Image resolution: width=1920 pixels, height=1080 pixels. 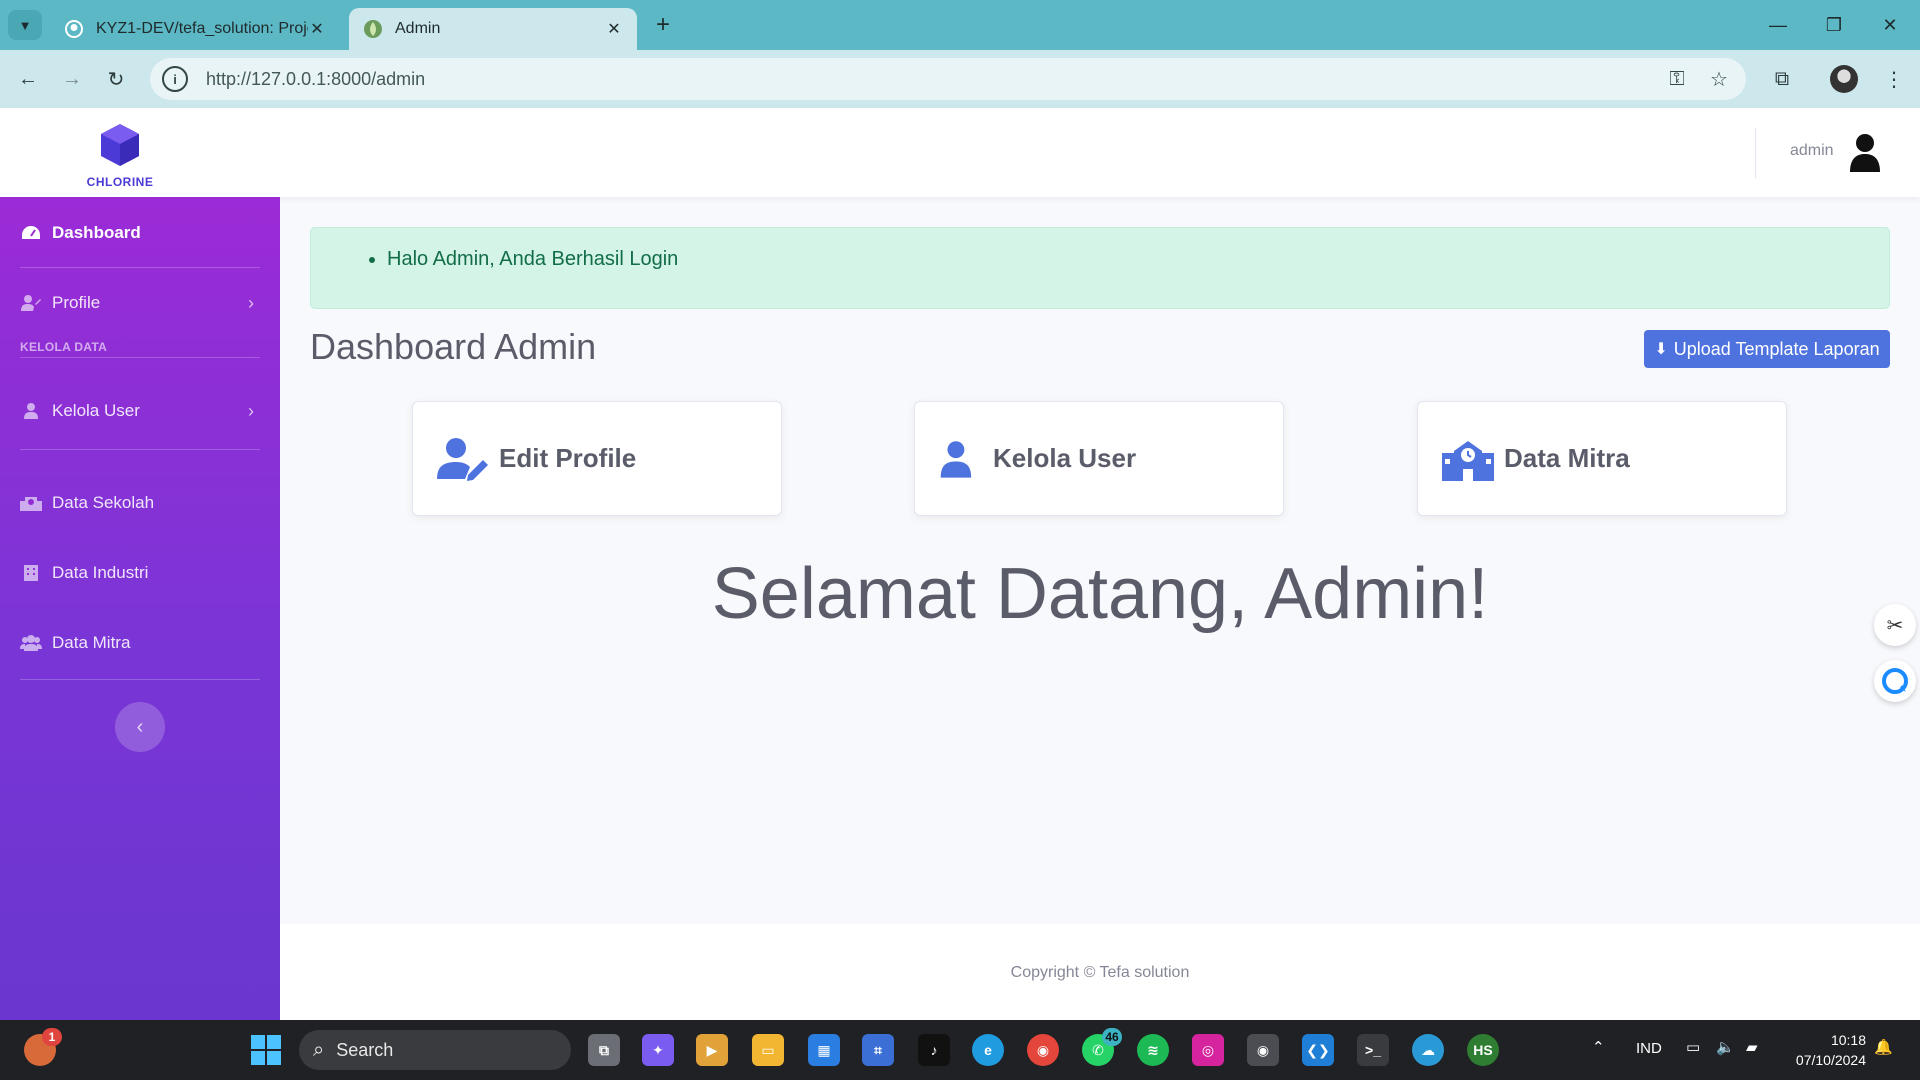 I want to click on spotify-icon: ≋, so click(x=1153, y=1050).